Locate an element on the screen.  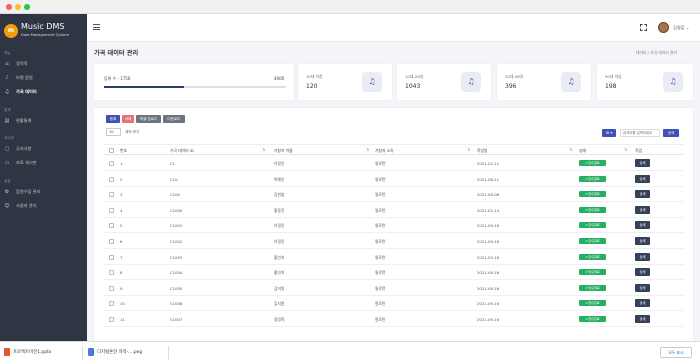
stat-card-10-20: 10대-20대 1043 ♫ is located at coordinates (444, 82).